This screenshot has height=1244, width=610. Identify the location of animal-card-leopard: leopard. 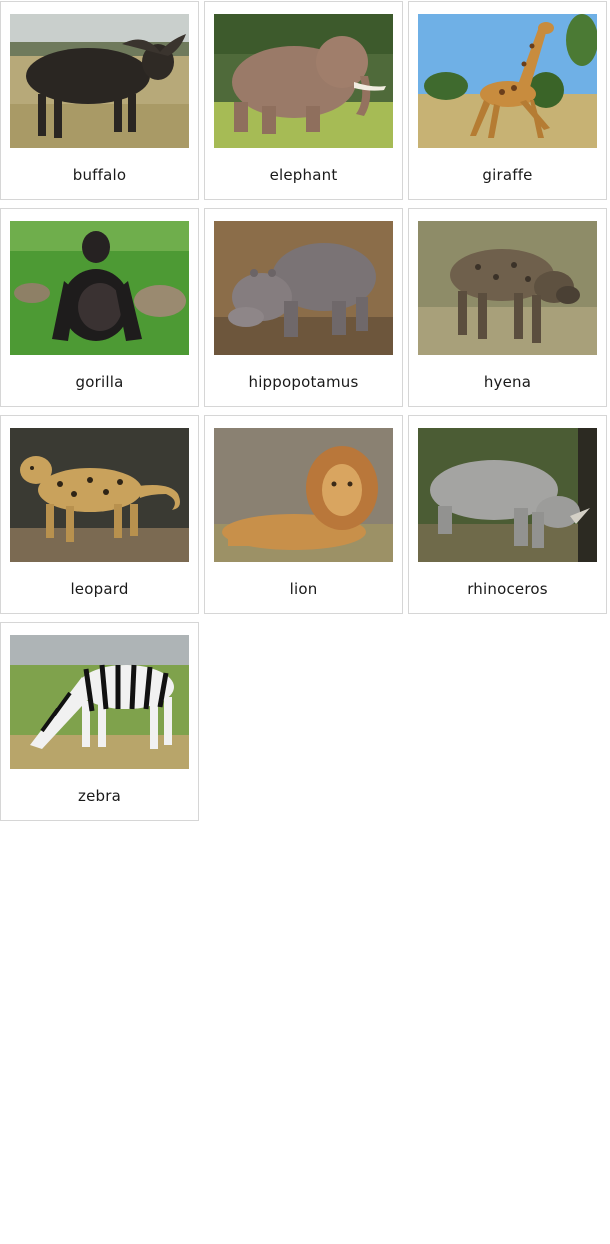
(99, 514).